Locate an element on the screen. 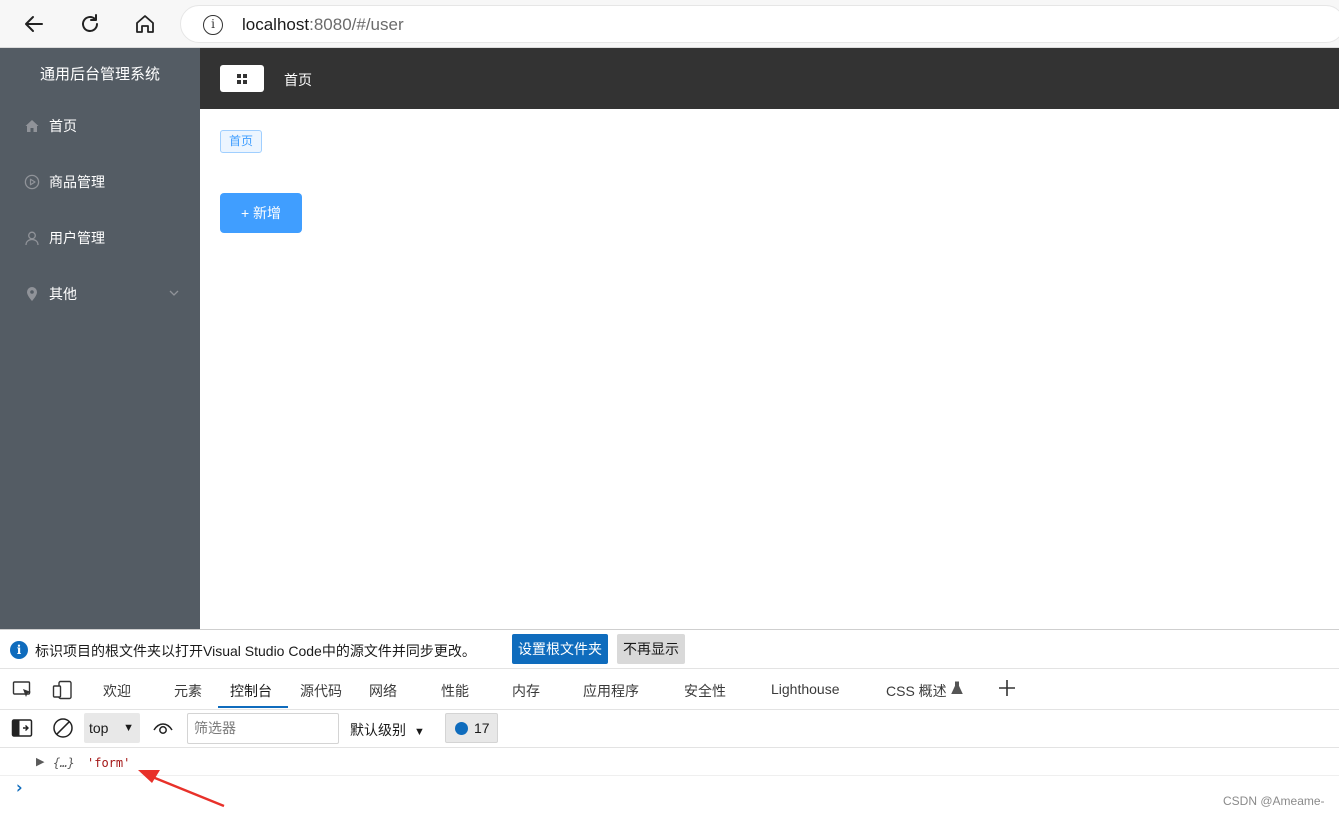 The image size is (1339, 816). plus-icon is located at coordinates (1007, 688).